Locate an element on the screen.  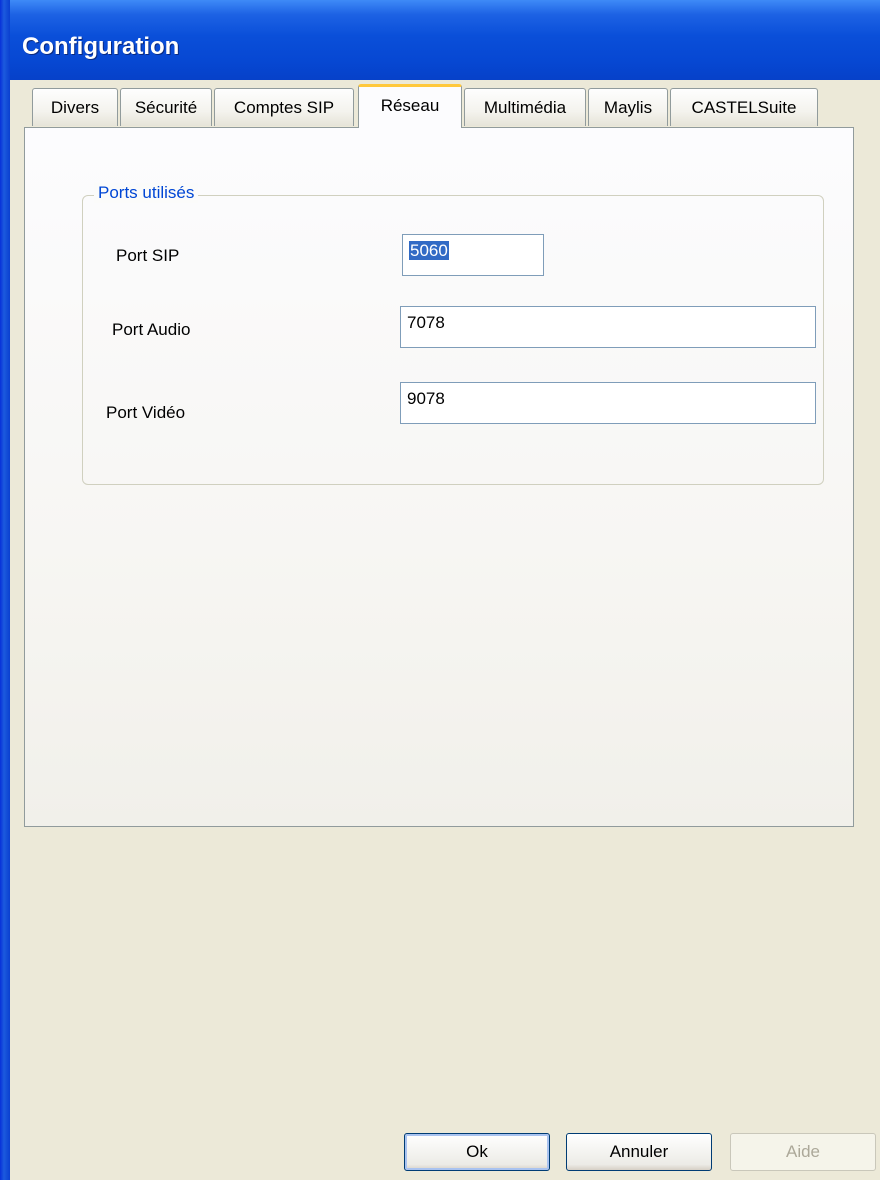
tab-reseau: Réseau is located at coordinates (410, 106).